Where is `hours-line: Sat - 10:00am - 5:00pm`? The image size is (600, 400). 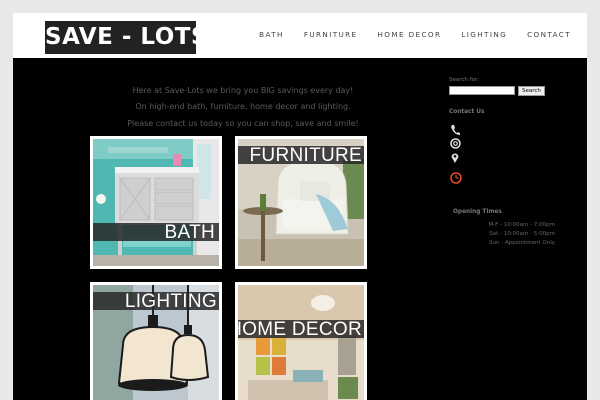
hours-line: Sat - 10:00am - 5:00pm is located at coordinates (522, 234).